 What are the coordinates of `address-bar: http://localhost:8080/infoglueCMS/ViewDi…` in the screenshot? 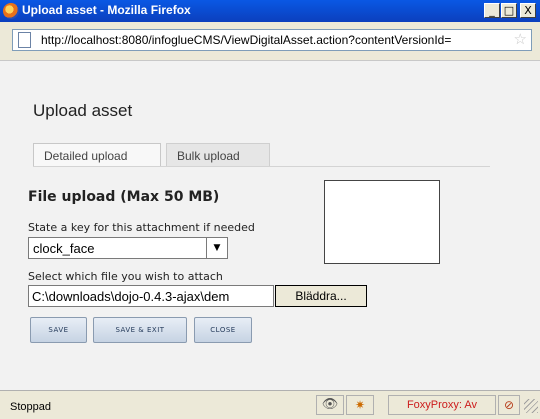 It's located at (270, 41).